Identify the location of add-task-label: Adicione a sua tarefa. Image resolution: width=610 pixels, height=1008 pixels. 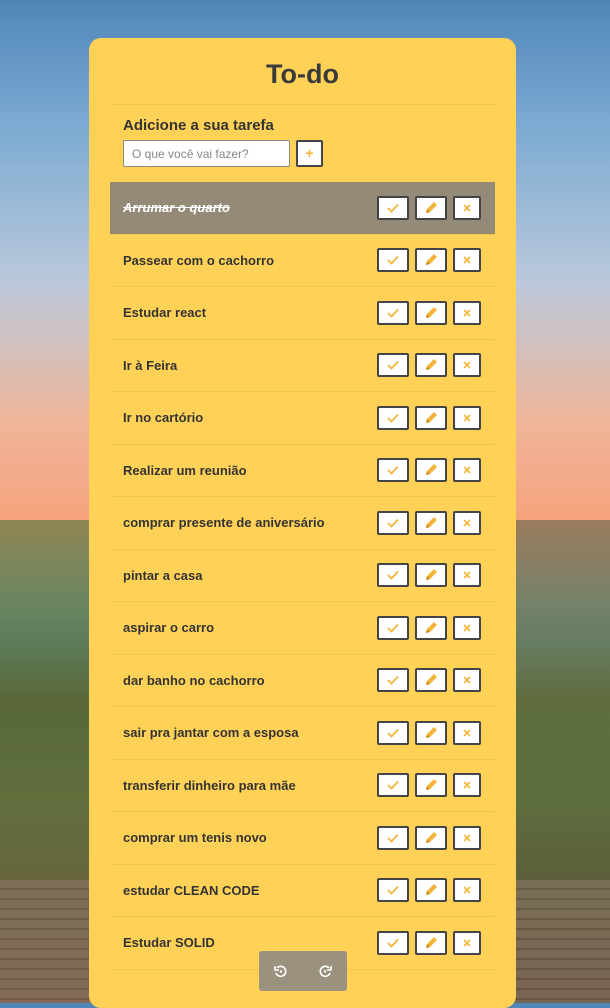
(198, 125).